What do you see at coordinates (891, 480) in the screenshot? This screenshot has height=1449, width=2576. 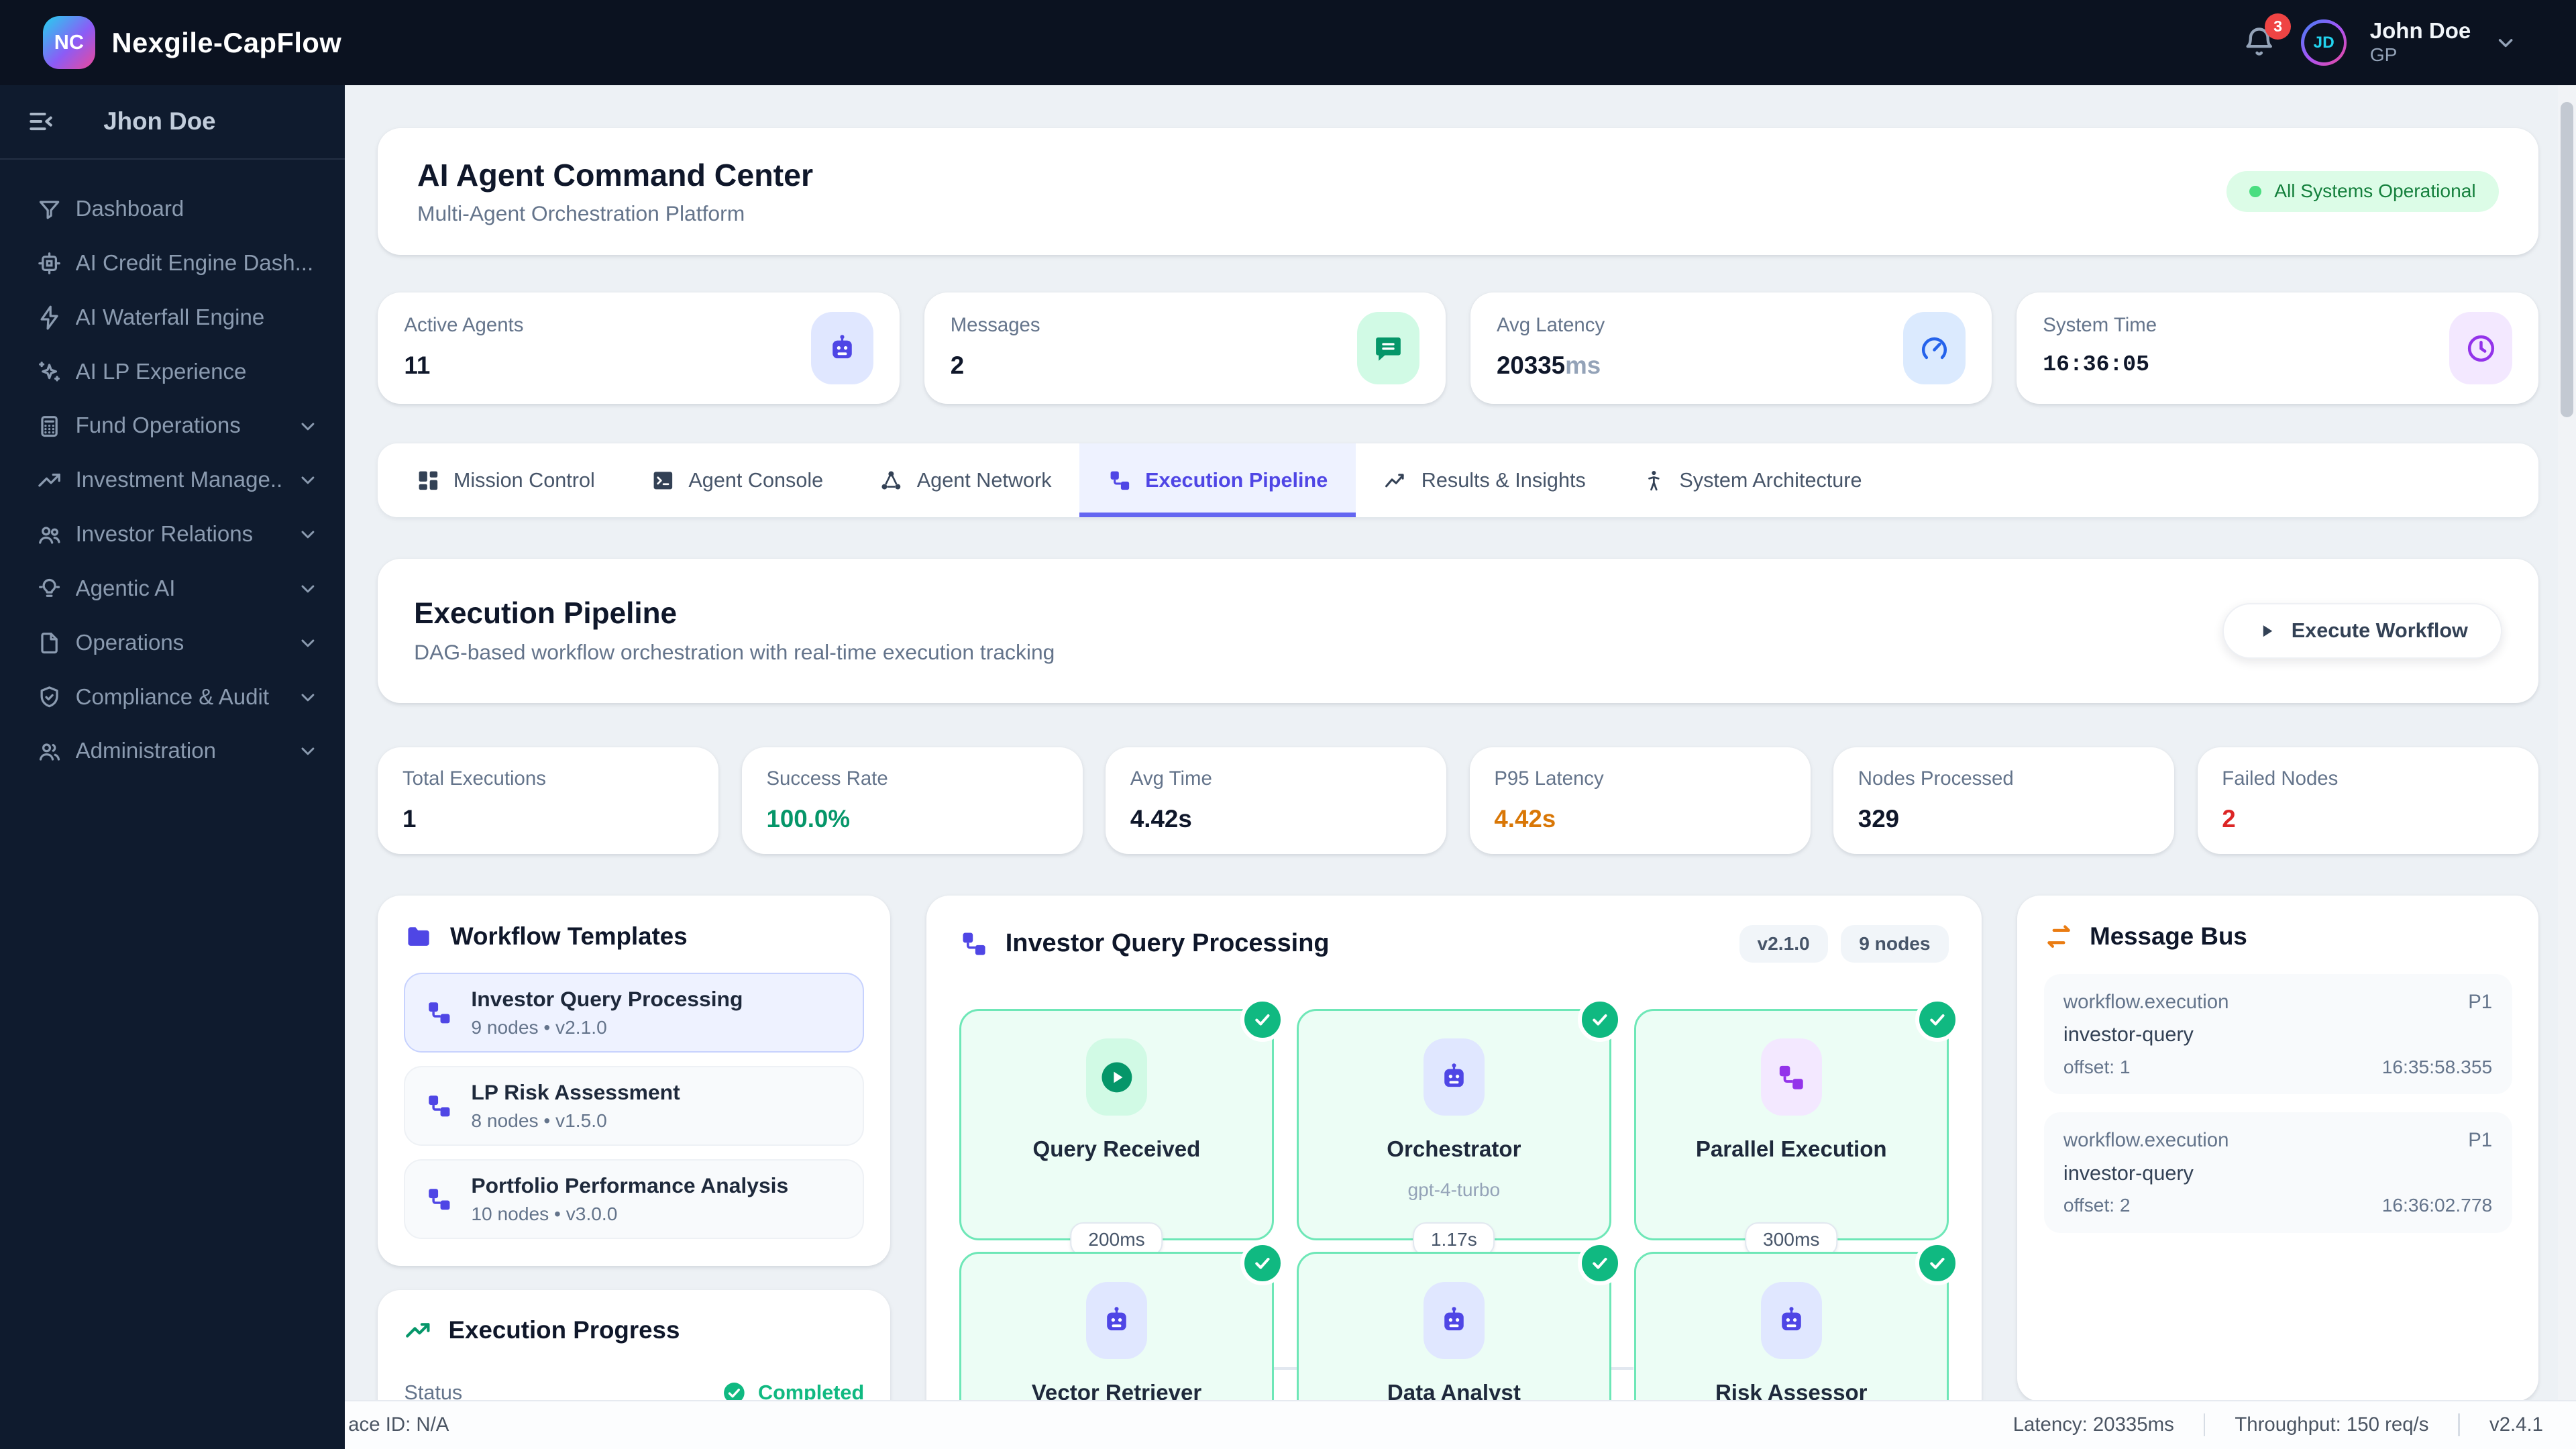 I see `network-icon` at bounding box center [891, 480].